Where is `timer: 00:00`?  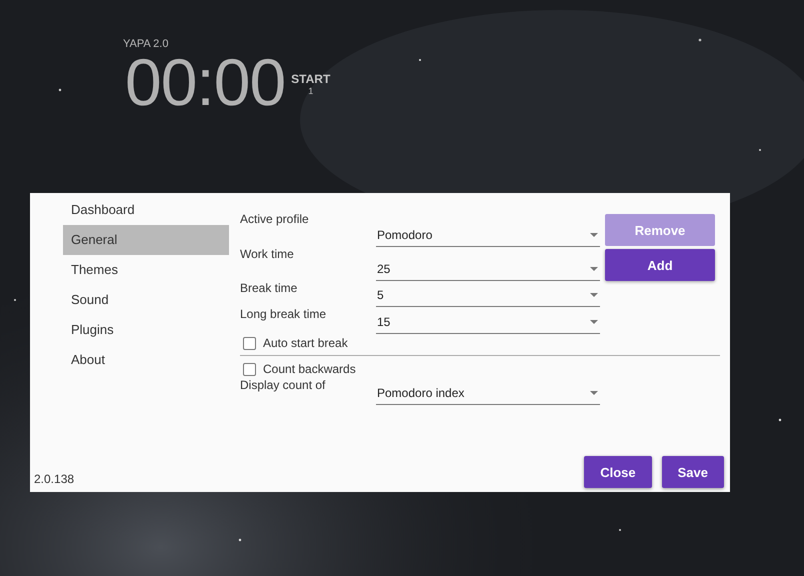
timer: 00:00 is located at coordinates (205, 82).